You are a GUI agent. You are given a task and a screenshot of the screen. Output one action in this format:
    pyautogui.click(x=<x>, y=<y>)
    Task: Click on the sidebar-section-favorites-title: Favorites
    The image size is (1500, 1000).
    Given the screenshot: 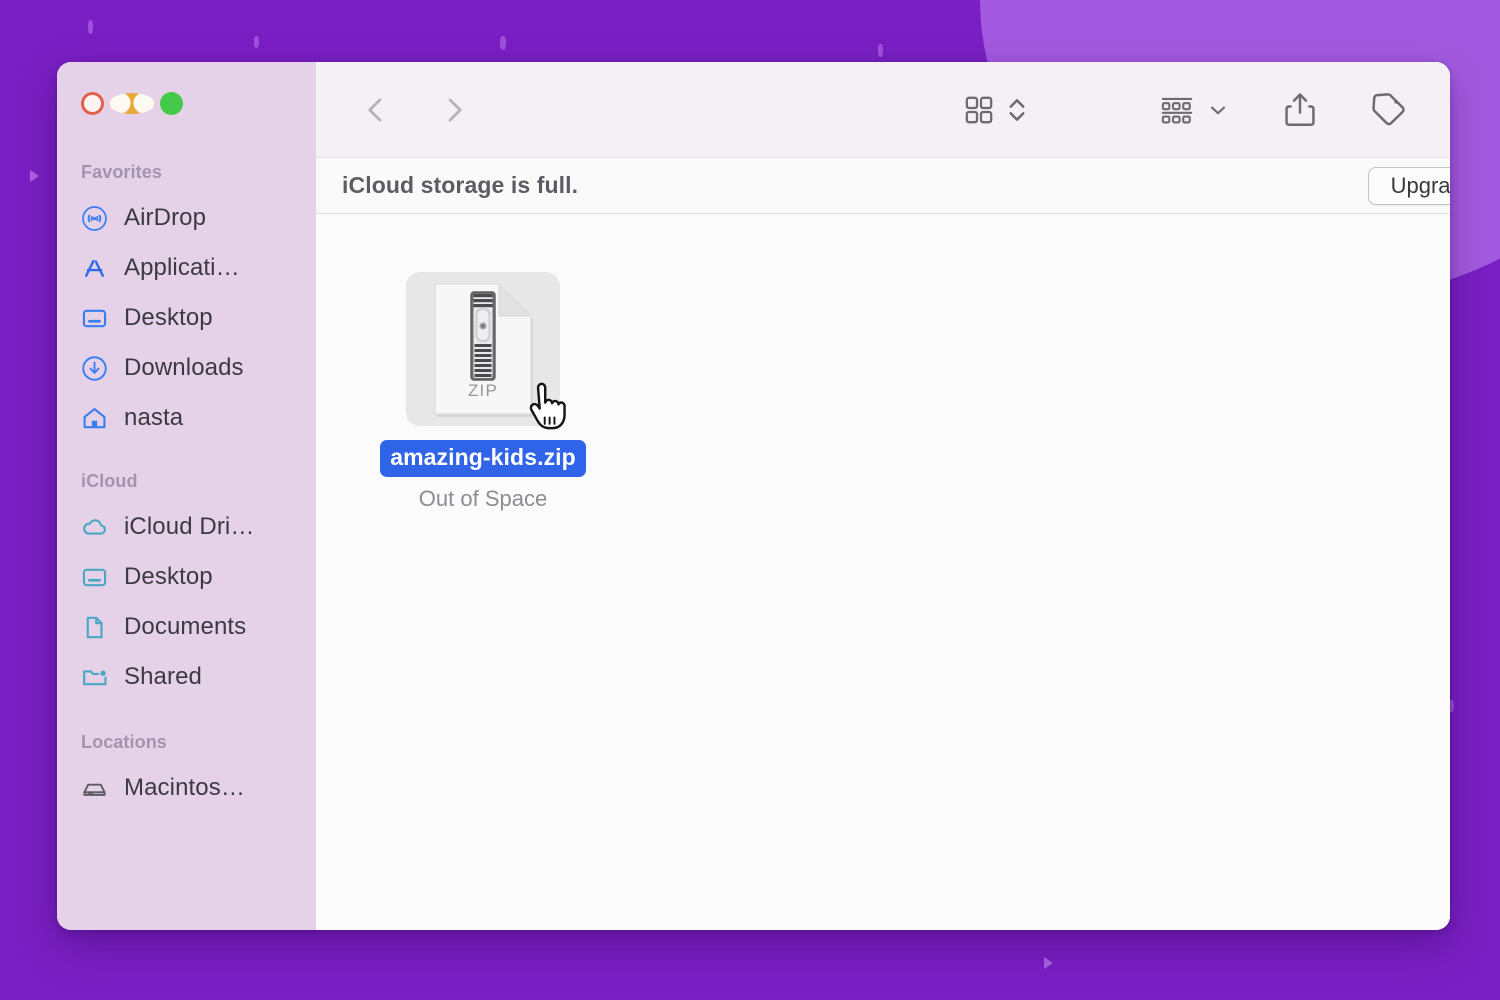 What is the action you would take?
    pyautogui.click(x=121, y=172)
    